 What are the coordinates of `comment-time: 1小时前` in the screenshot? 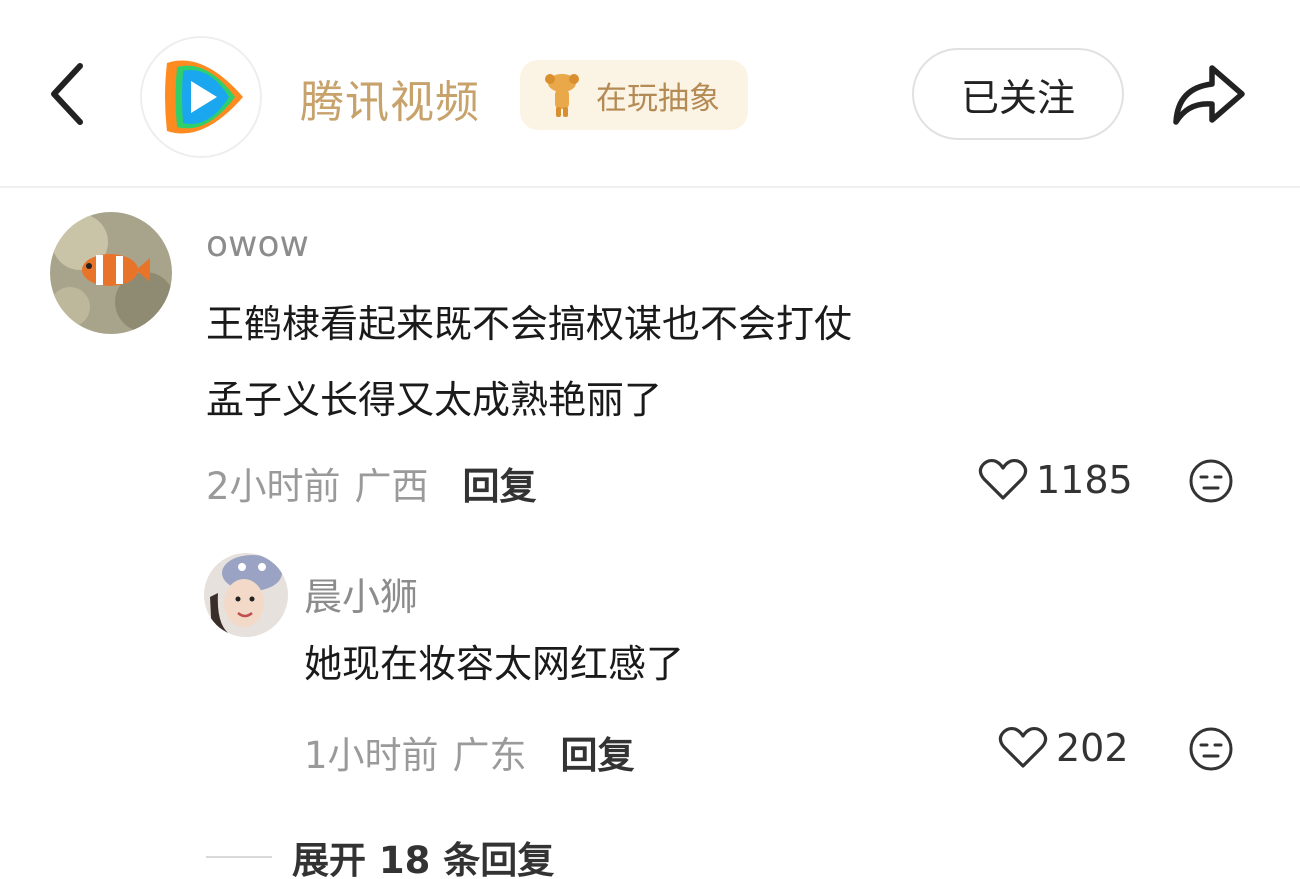 It's located at (371, 755).